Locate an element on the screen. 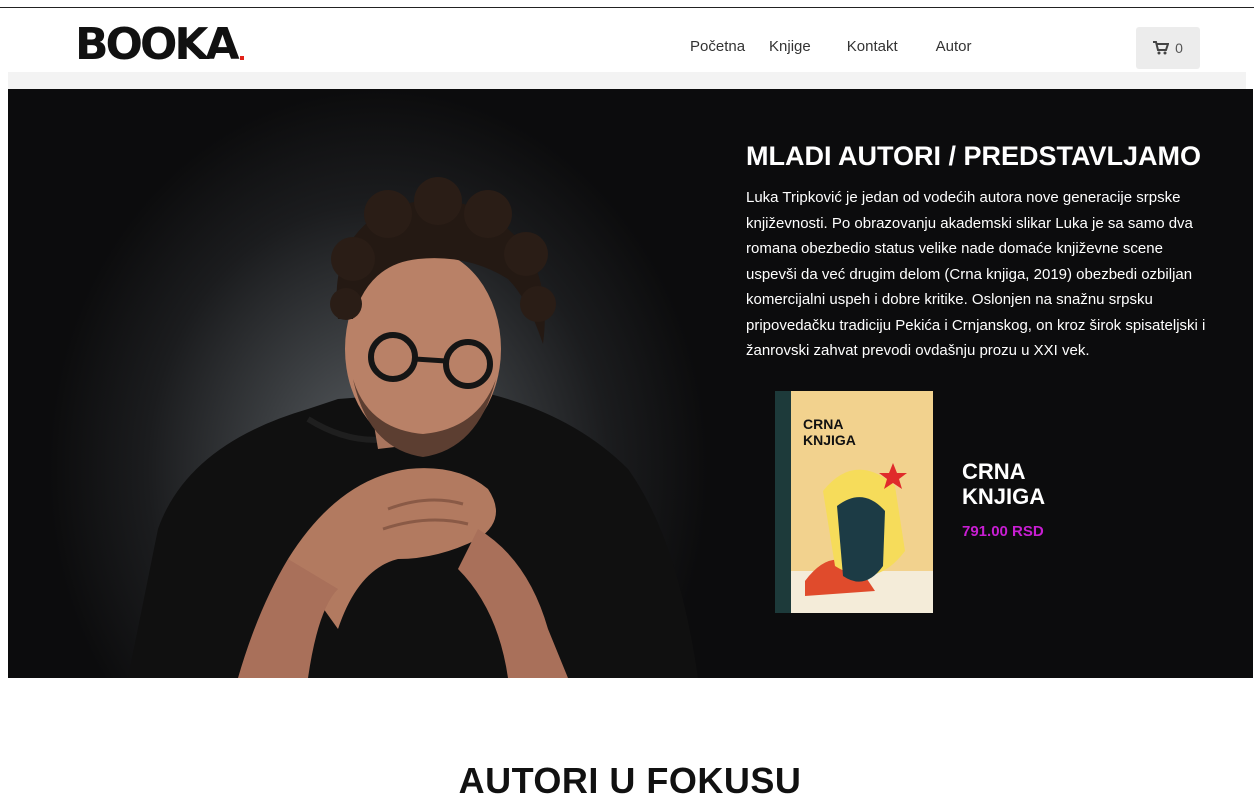 The image size is (1254, 802). book-cover-title-2: KNJIGA is located at coordinates (829, 440).